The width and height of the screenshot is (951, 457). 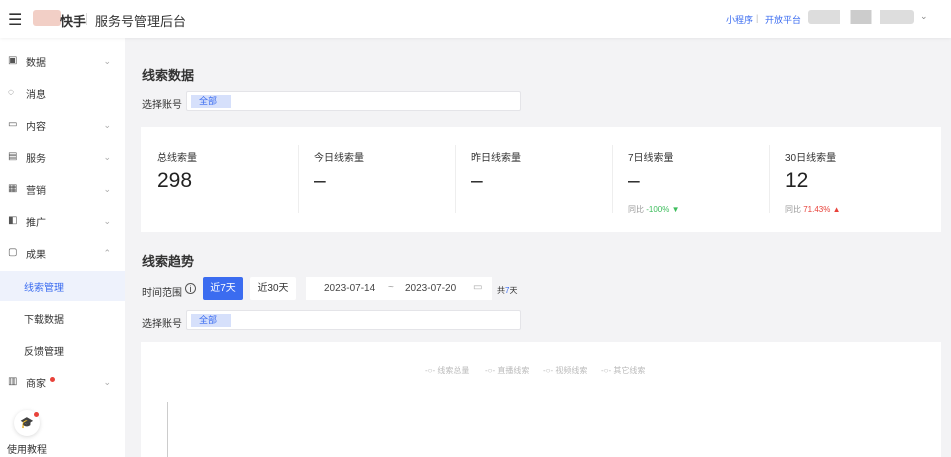 I want to click on stat-total: 总线索量 298, so click(x=220, y=179).